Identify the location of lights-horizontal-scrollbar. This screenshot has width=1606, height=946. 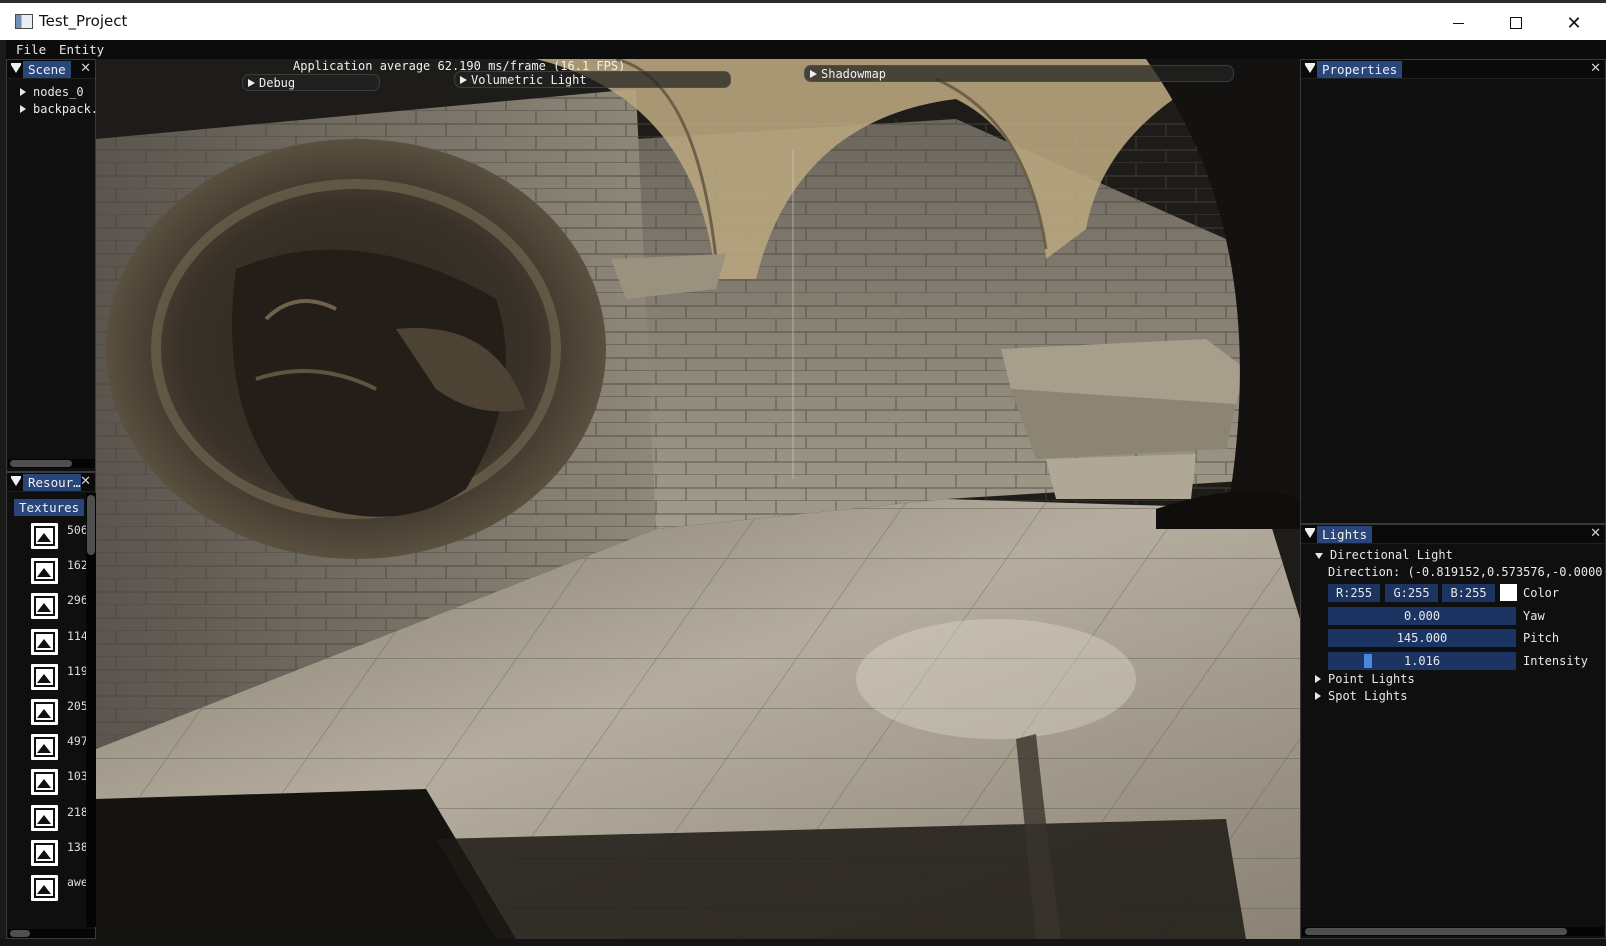
(1453, 931).